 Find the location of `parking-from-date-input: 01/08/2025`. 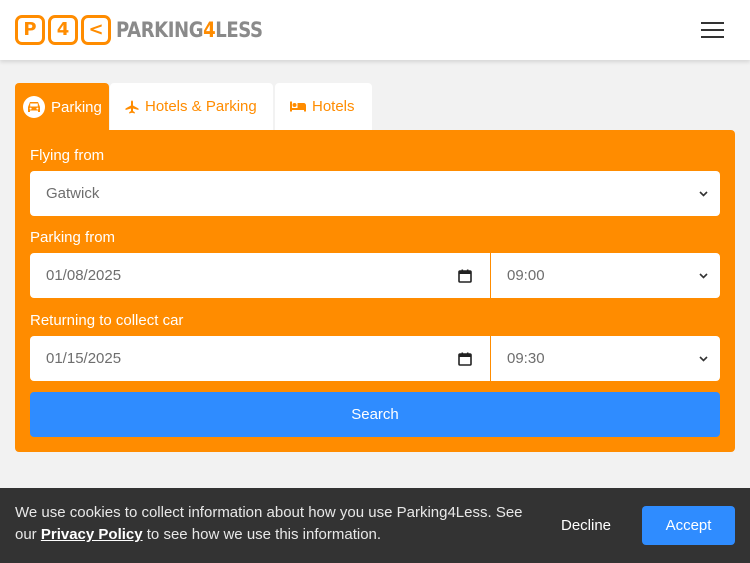

parking-from-date-input: 01/08/2025 is located at coordinates (260, 275).